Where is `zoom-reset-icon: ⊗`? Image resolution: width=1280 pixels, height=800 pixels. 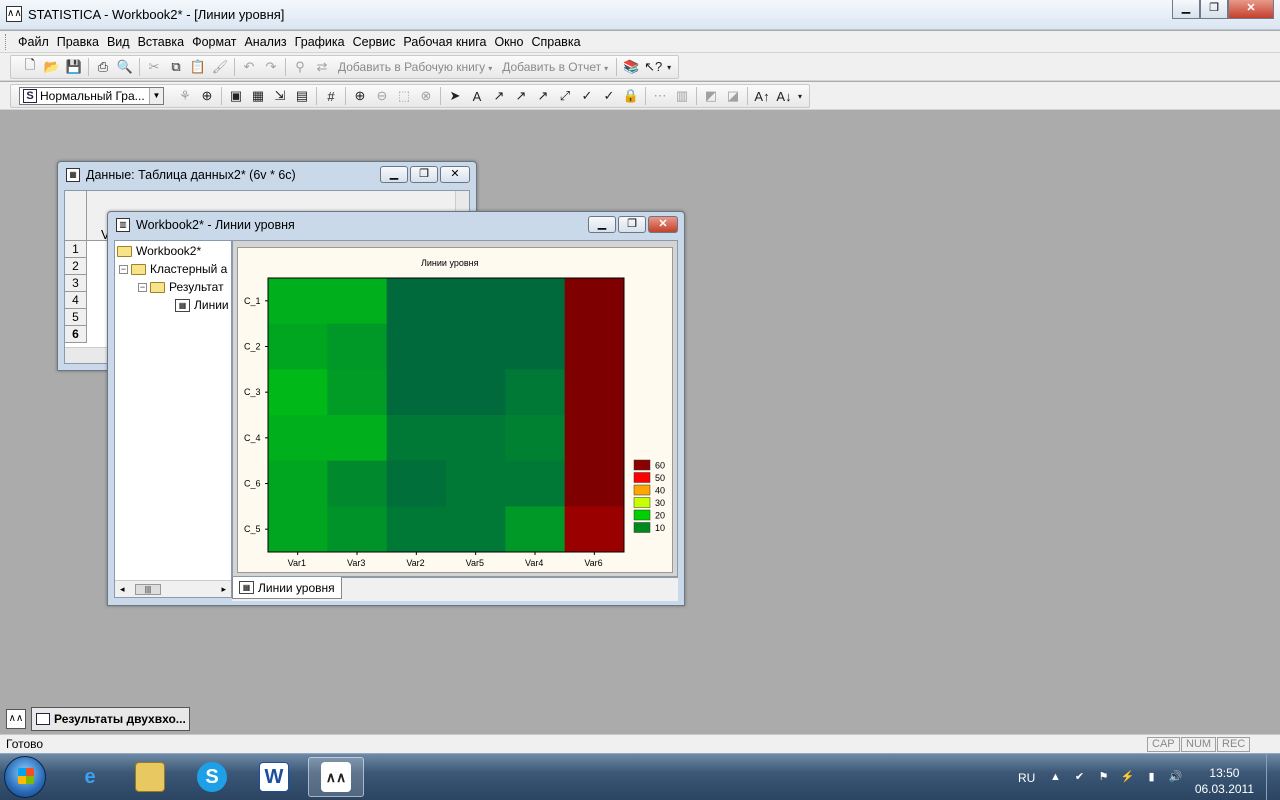
zoom-reset-icon: ⊗ is located at coordinates (426, 96).